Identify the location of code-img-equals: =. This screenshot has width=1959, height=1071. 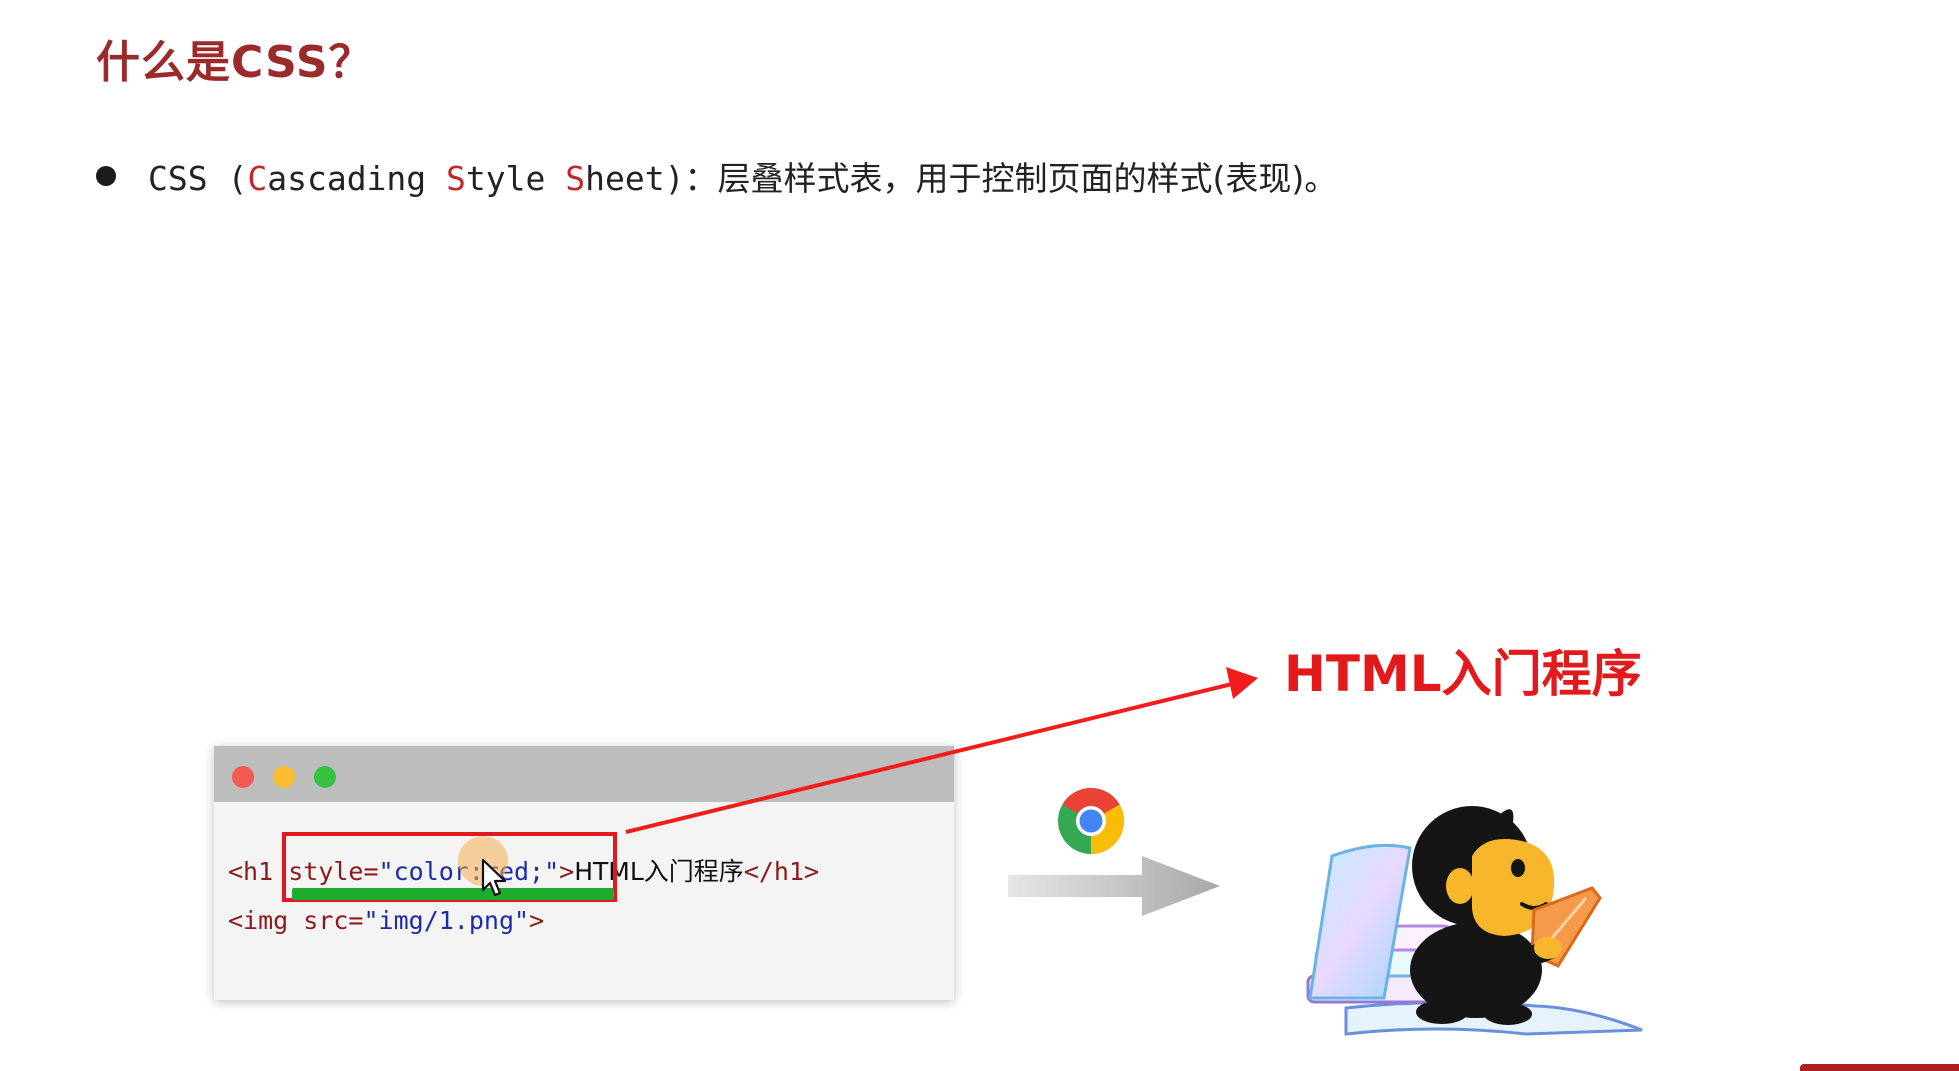
(356, 920).